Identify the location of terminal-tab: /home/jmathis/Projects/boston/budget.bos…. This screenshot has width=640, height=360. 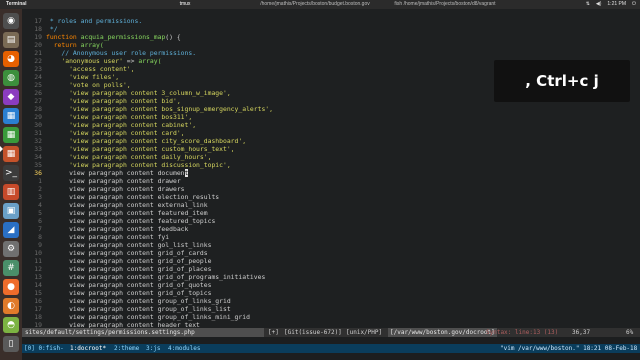
(315, 4).